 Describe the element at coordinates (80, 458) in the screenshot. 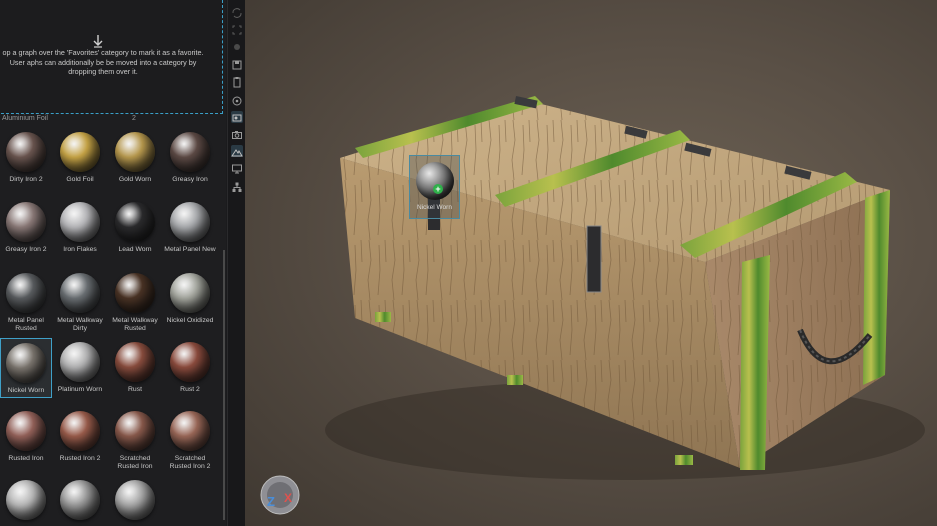

I see `material-label: Rusted Iron 2` at that location.